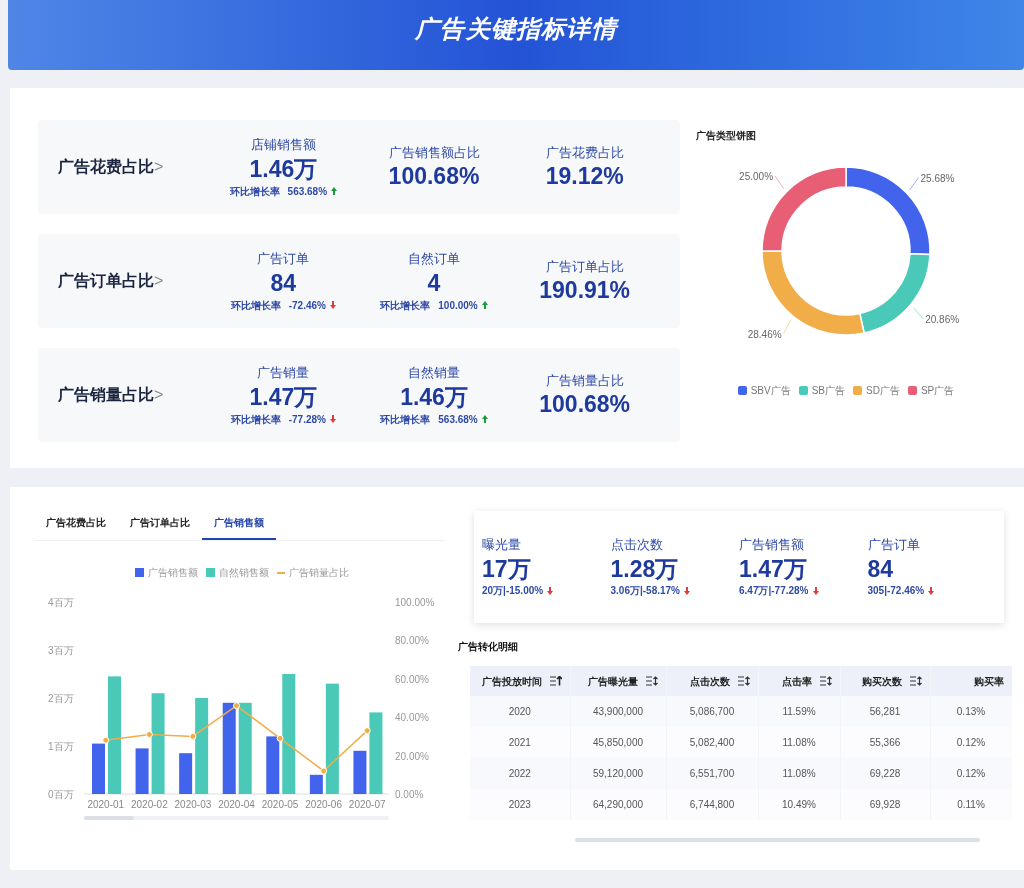  I want to click on kpi-compare: 305|-72.46%, so click(896, 591).